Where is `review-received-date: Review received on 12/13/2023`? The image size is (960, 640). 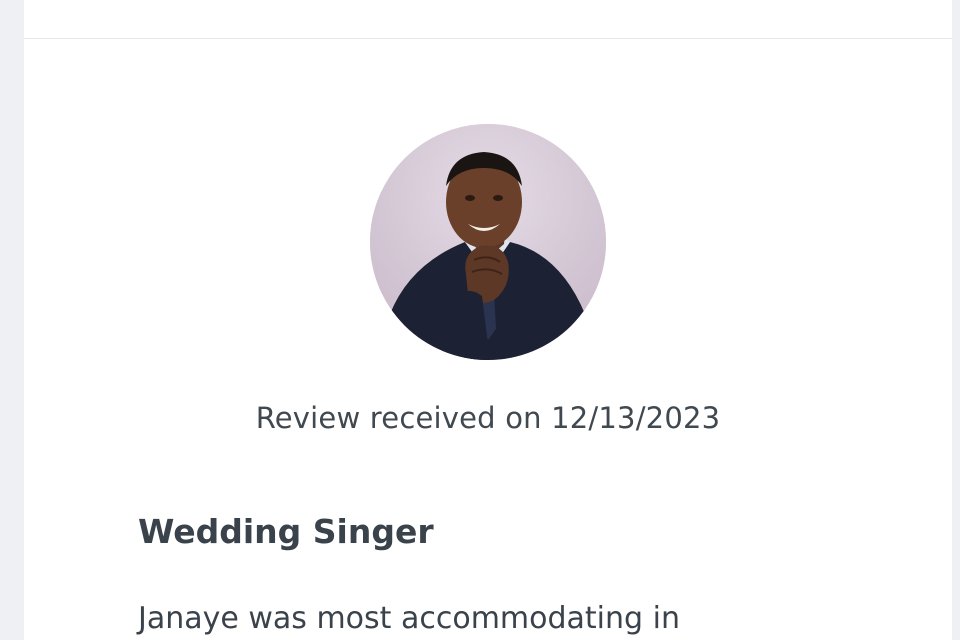 review-received-date: Review received on 12/13/2023 is located at coordinates (488, 418).